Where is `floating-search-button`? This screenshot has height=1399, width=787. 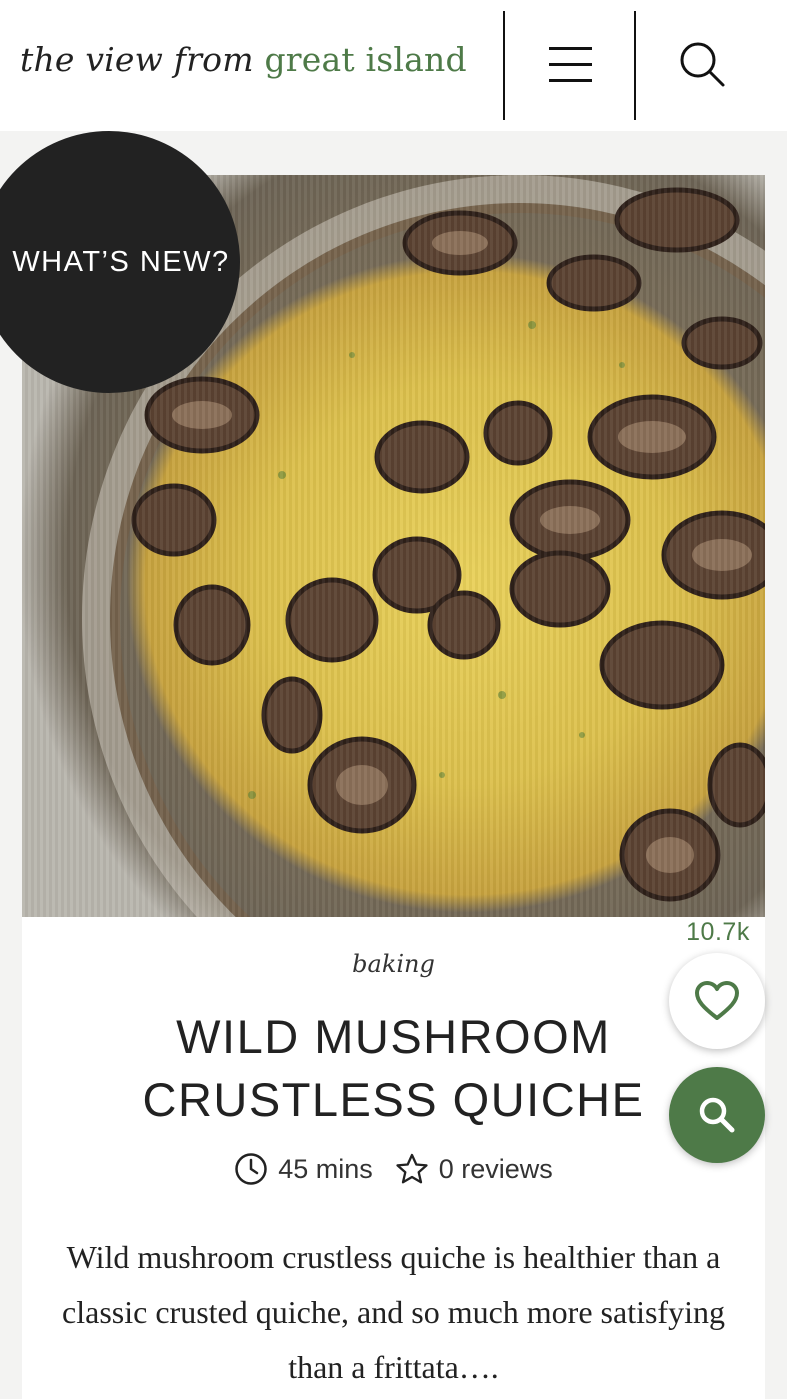
floating-search-button is located at coordinates (717, 1115).